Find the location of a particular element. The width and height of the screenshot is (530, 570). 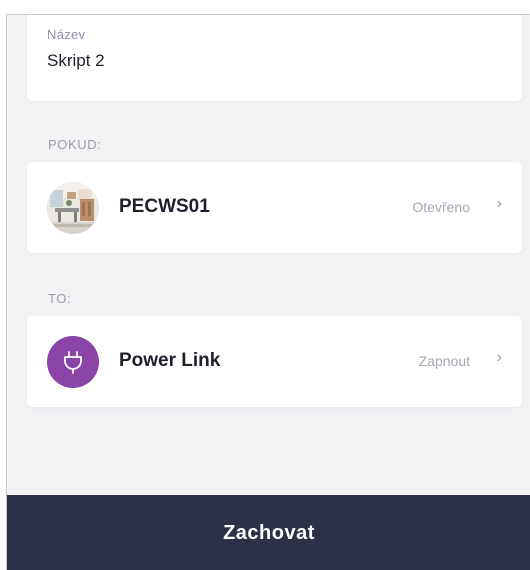

room-photo-icon is located at coordinates (73, 208).